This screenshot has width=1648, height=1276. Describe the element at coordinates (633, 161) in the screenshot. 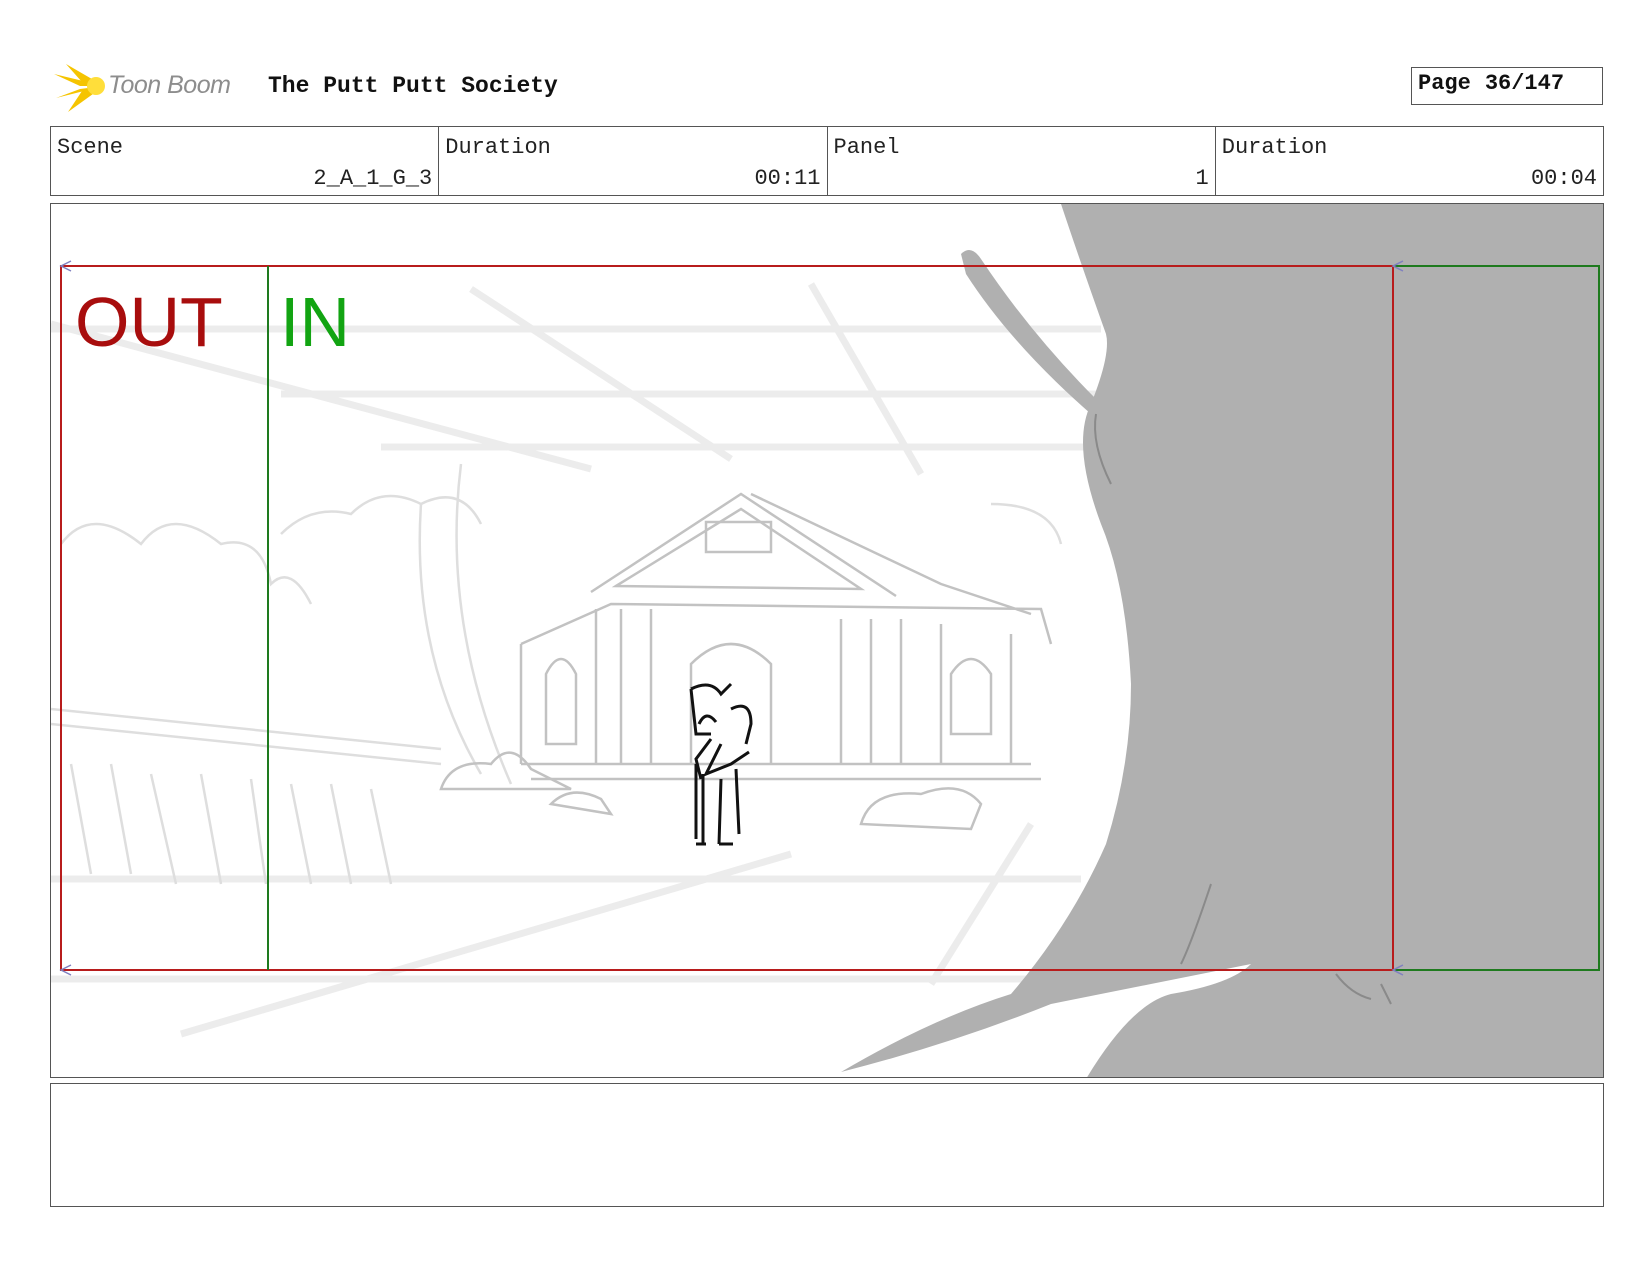

I see `scene-duration-cell: Duration 00:11` at that location.